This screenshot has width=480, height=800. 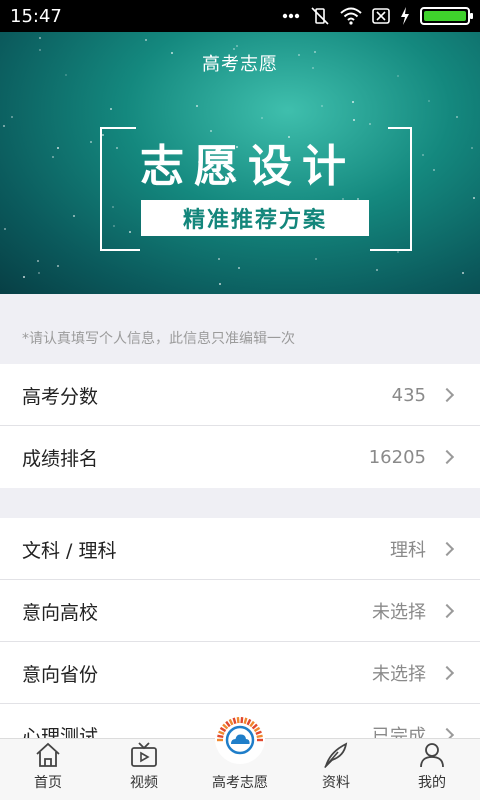 I want to click on row-label: 意向省份, so click(x=60, y=674).